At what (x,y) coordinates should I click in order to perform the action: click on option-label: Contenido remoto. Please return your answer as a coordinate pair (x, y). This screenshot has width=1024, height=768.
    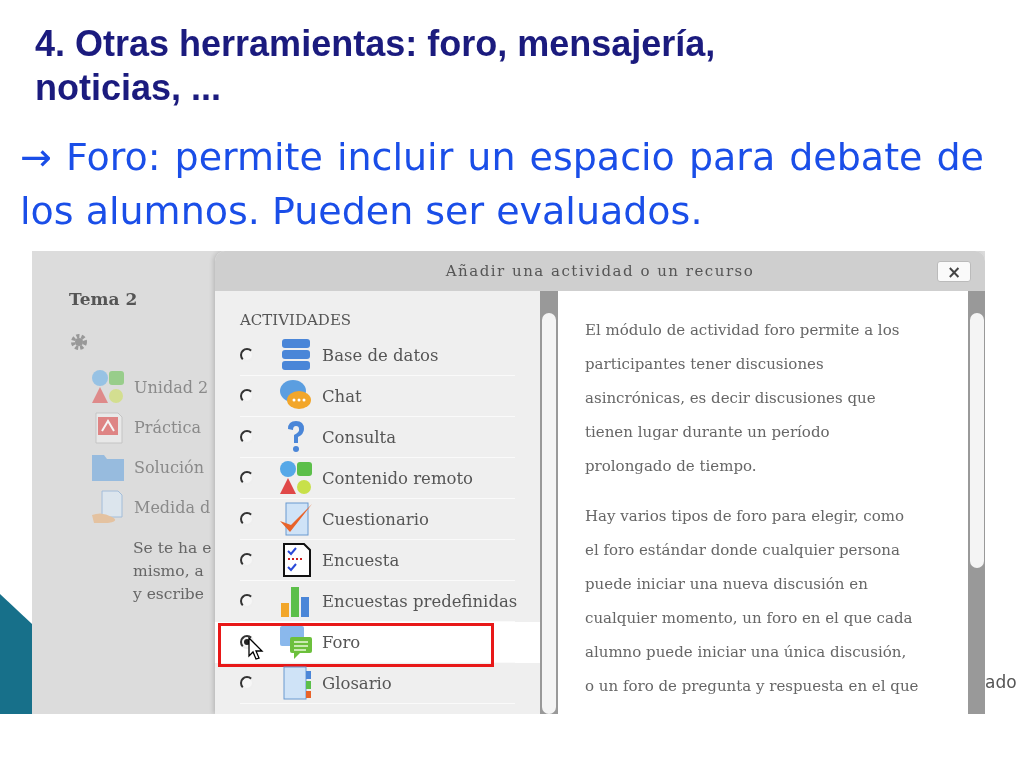
    Looking at the image, I should click on (398, 478).